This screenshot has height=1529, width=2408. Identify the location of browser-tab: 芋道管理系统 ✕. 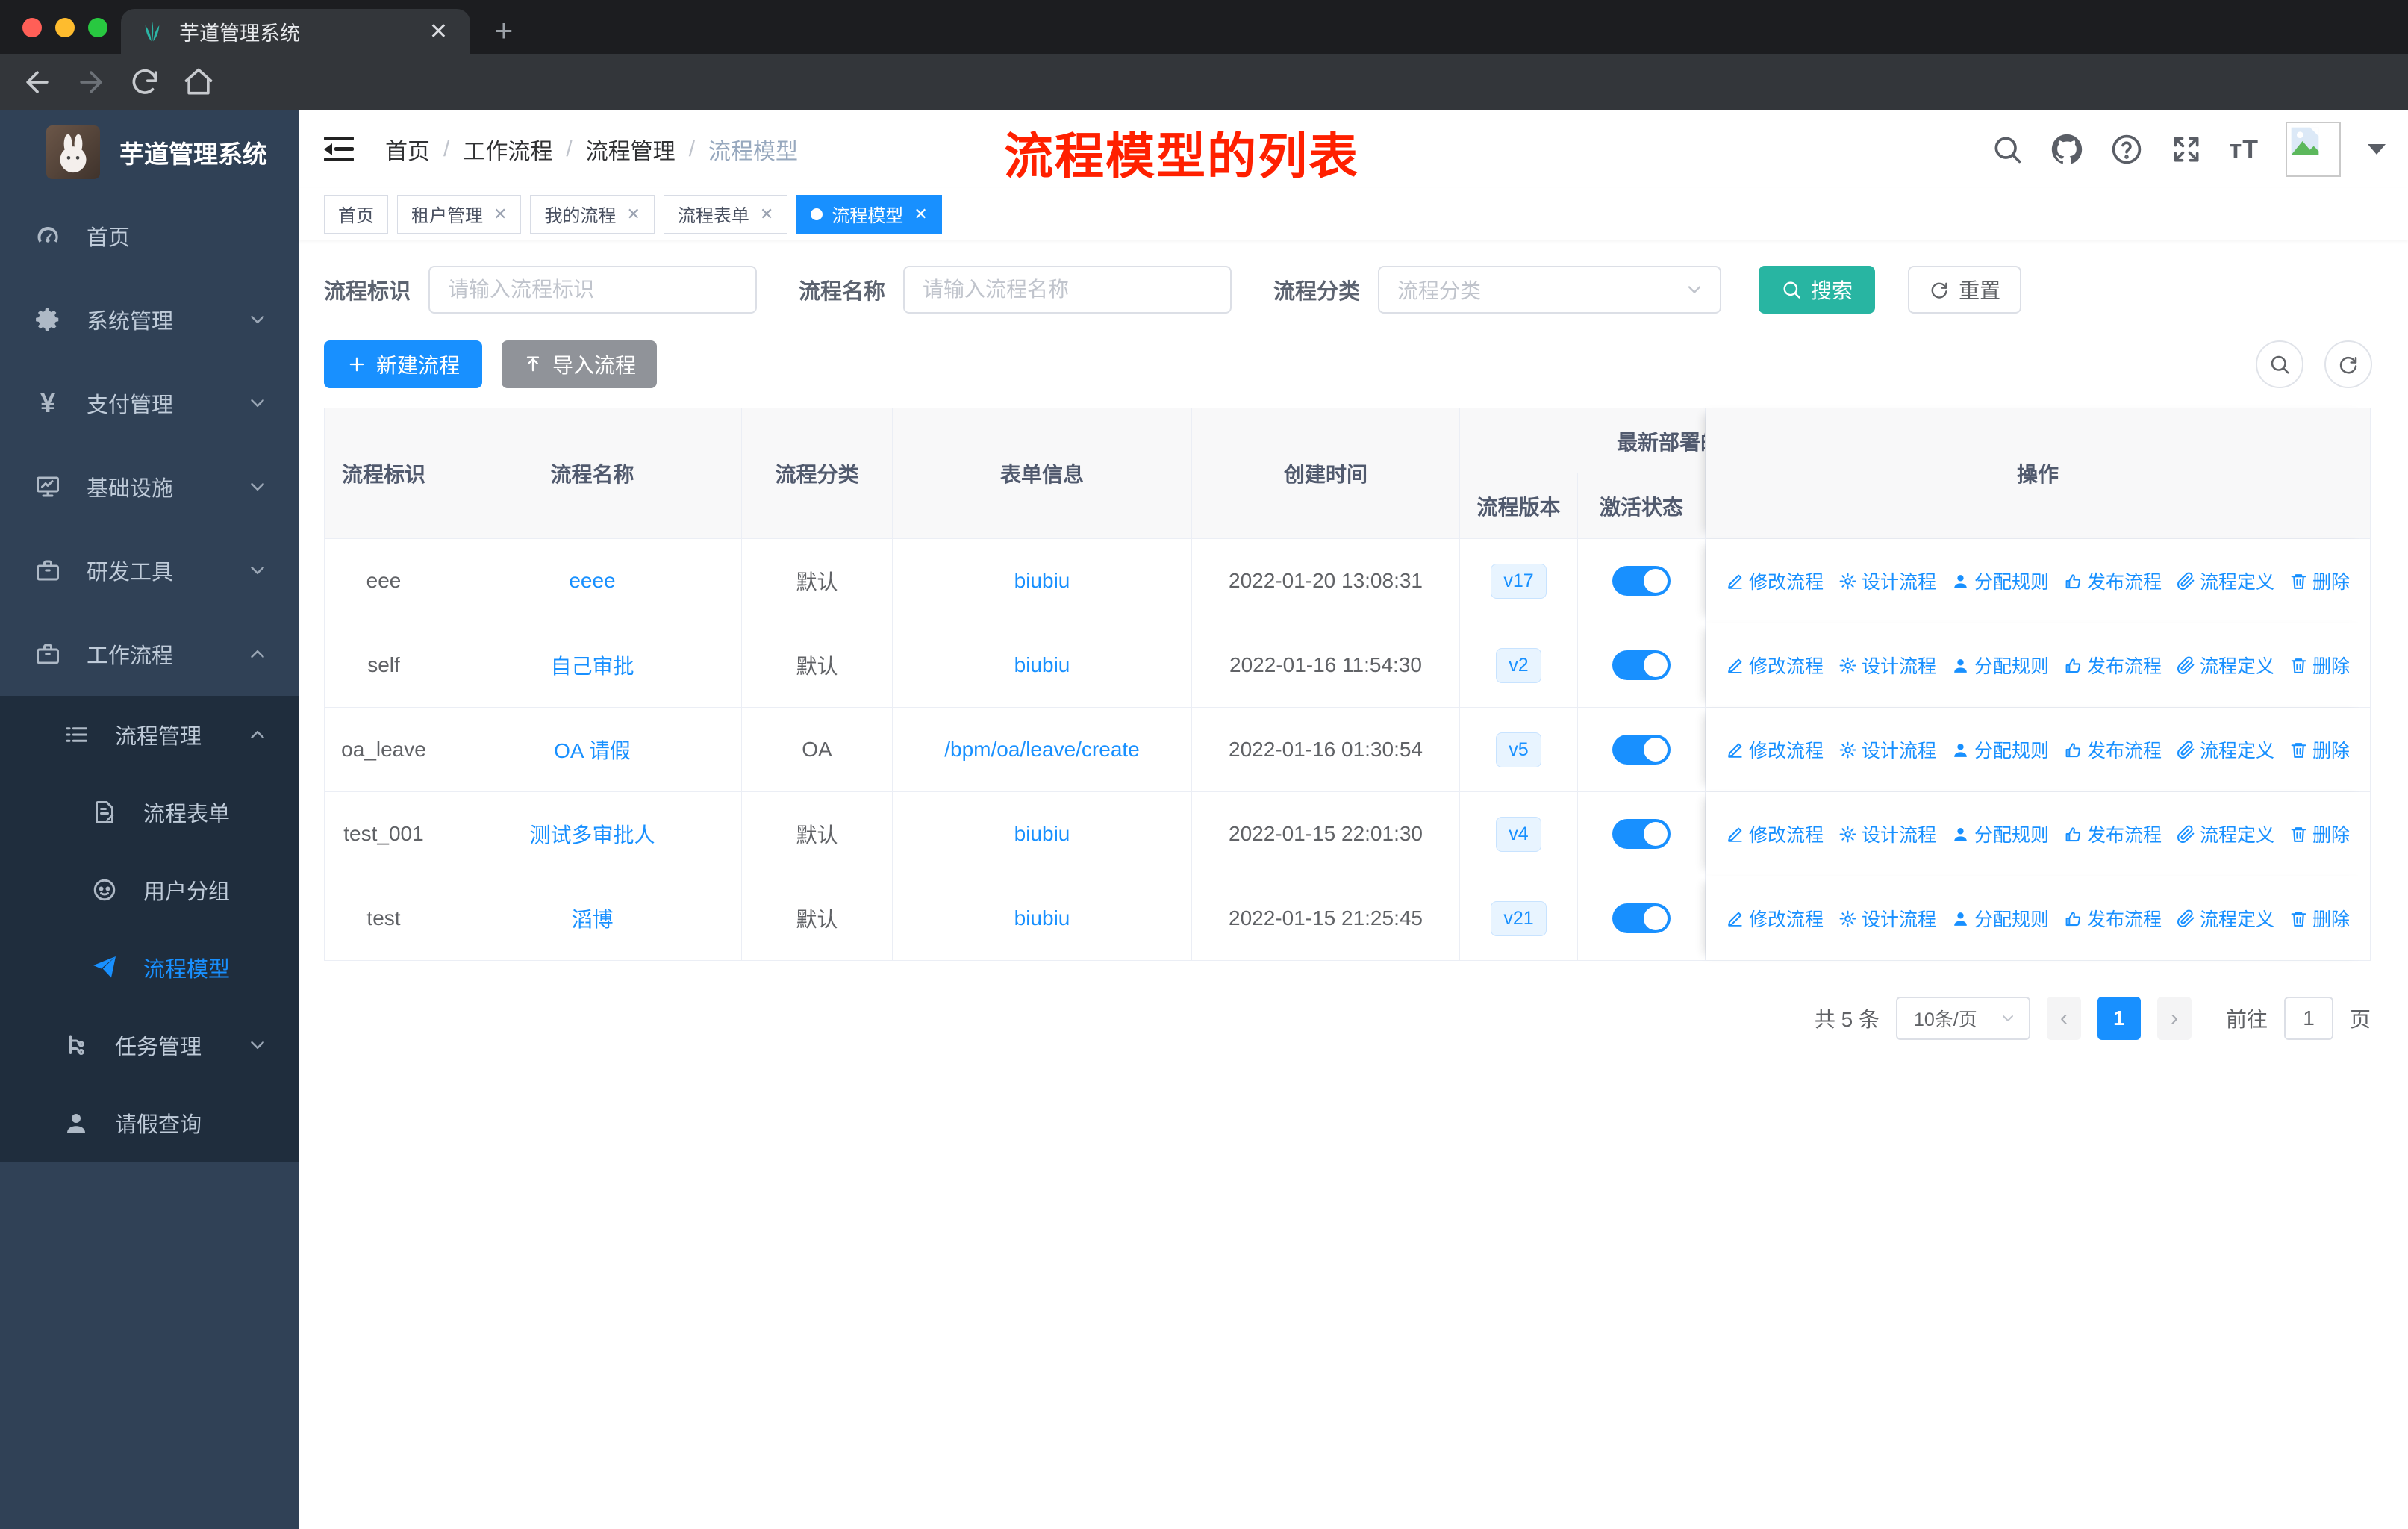
(295, 32).